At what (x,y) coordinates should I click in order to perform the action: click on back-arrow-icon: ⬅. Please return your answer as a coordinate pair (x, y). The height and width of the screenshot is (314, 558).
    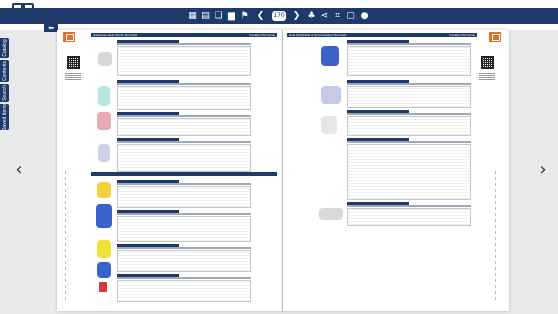
    Looking at the image, I should click on (51, 28).